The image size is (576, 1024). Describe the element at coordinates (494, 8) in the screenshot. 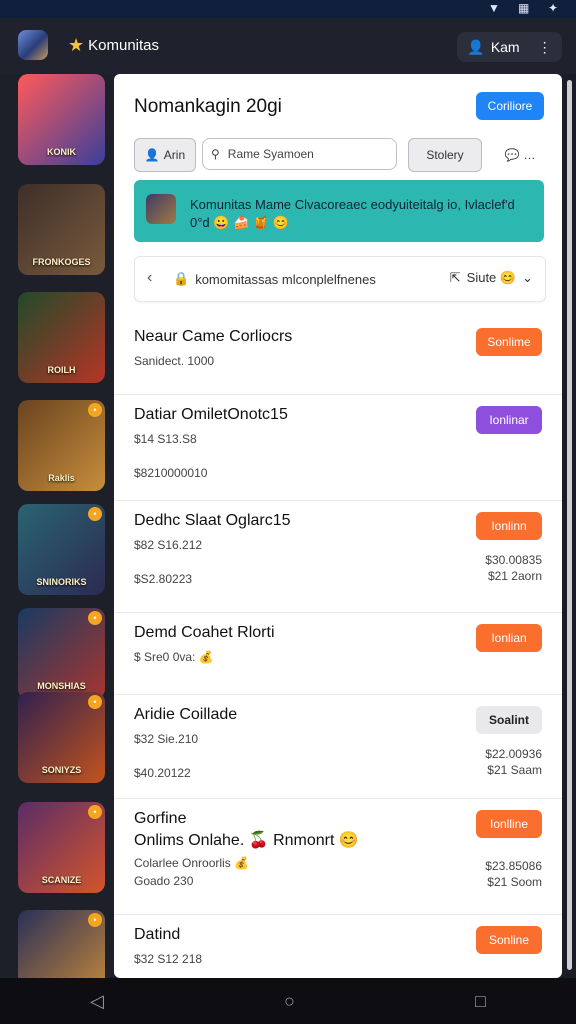

I see `wifi-icon: ▼` at that location.